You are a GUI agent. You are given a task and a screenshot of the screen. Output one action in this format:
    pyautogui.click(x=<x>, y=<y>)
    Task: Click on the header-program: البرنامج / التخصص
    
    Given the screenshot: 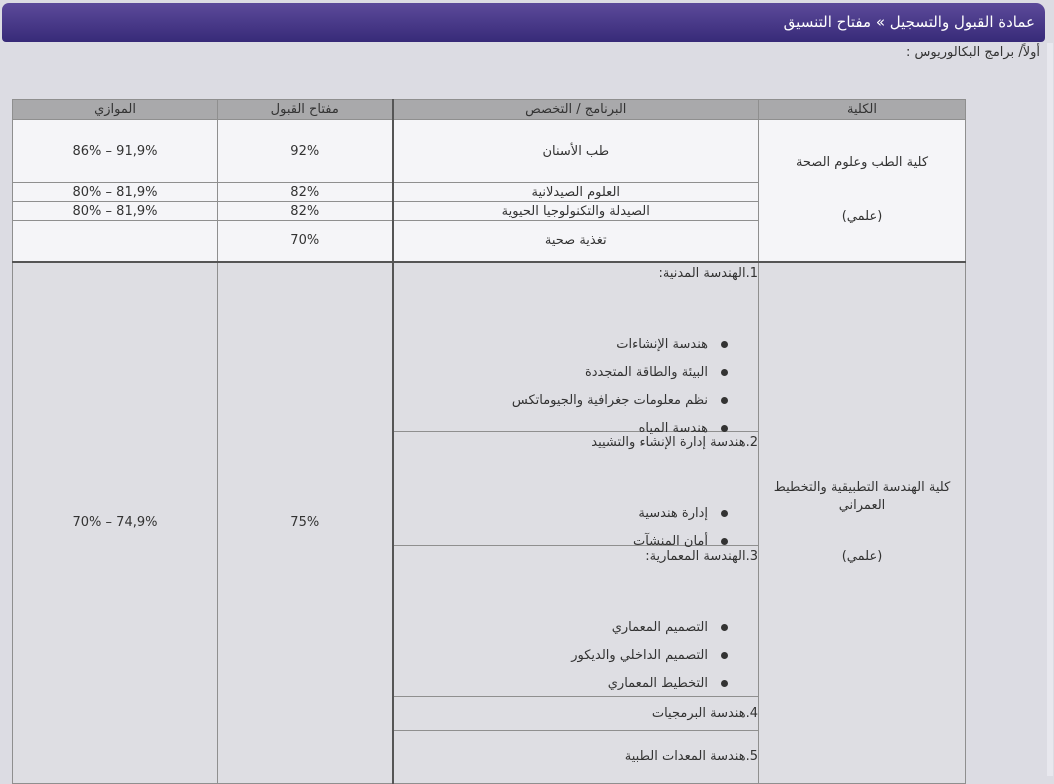 What is the action you would take?
    pyautogui.click(x=575, y=109)
    